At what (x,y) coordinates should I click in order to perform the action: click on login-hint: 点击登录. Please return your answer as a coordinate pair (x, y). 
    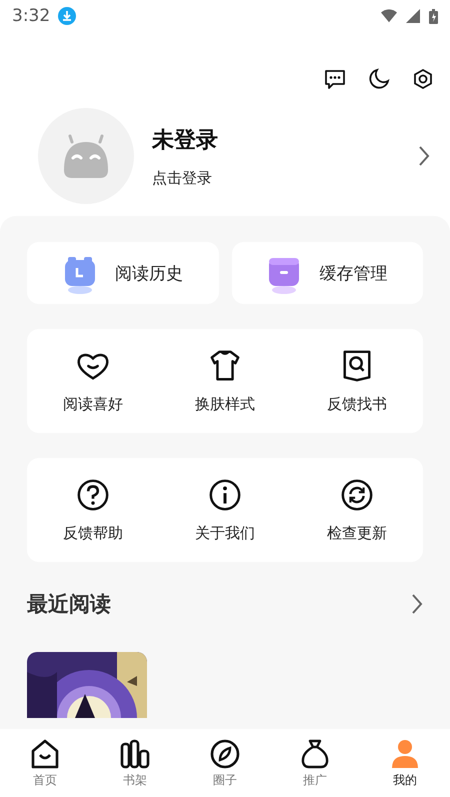
    Looking at the image, I should click on (182, 178).